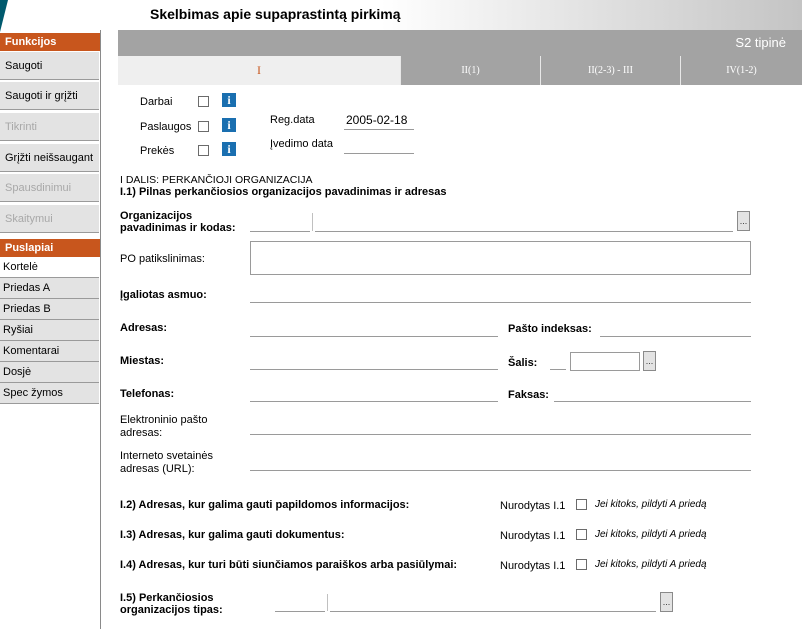 This screenshot has width=802, height=629. What do you see at coordinates (167, 598) in the screenshot?
I see `section-1-5-title-line1: I.5) Perkančiosios` at bounding box center [167, 598].